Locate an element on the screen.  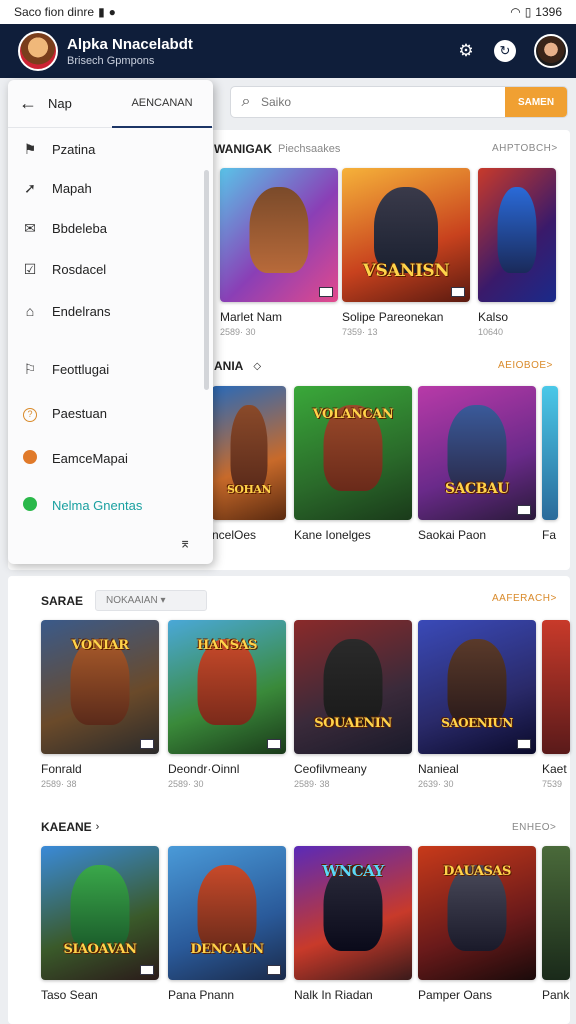
game-tile: HANSAS Deondr·Oinnl 2589· 30 is located at coordinates (227, 704).